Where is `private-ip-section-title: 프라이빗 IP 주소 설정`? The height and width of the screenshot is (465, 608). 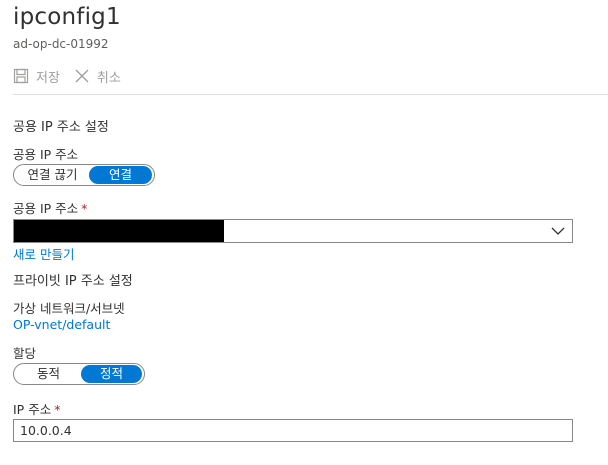
private-ip-section-title: 프라이빗 IP 주소 설정 is located at coordinates (73, 281).